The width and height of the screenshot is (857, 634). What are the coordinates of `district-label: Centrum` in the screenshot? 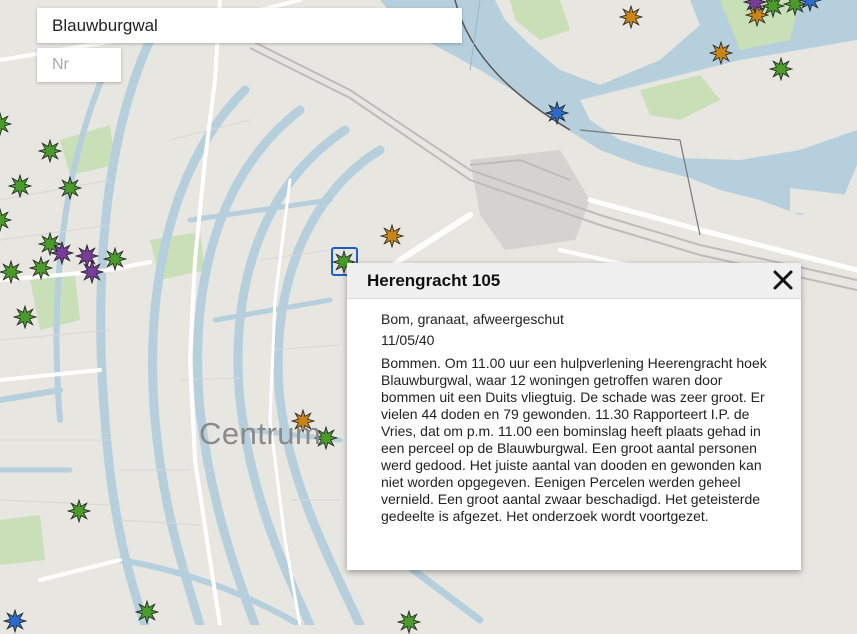 It's located at (260, 433).